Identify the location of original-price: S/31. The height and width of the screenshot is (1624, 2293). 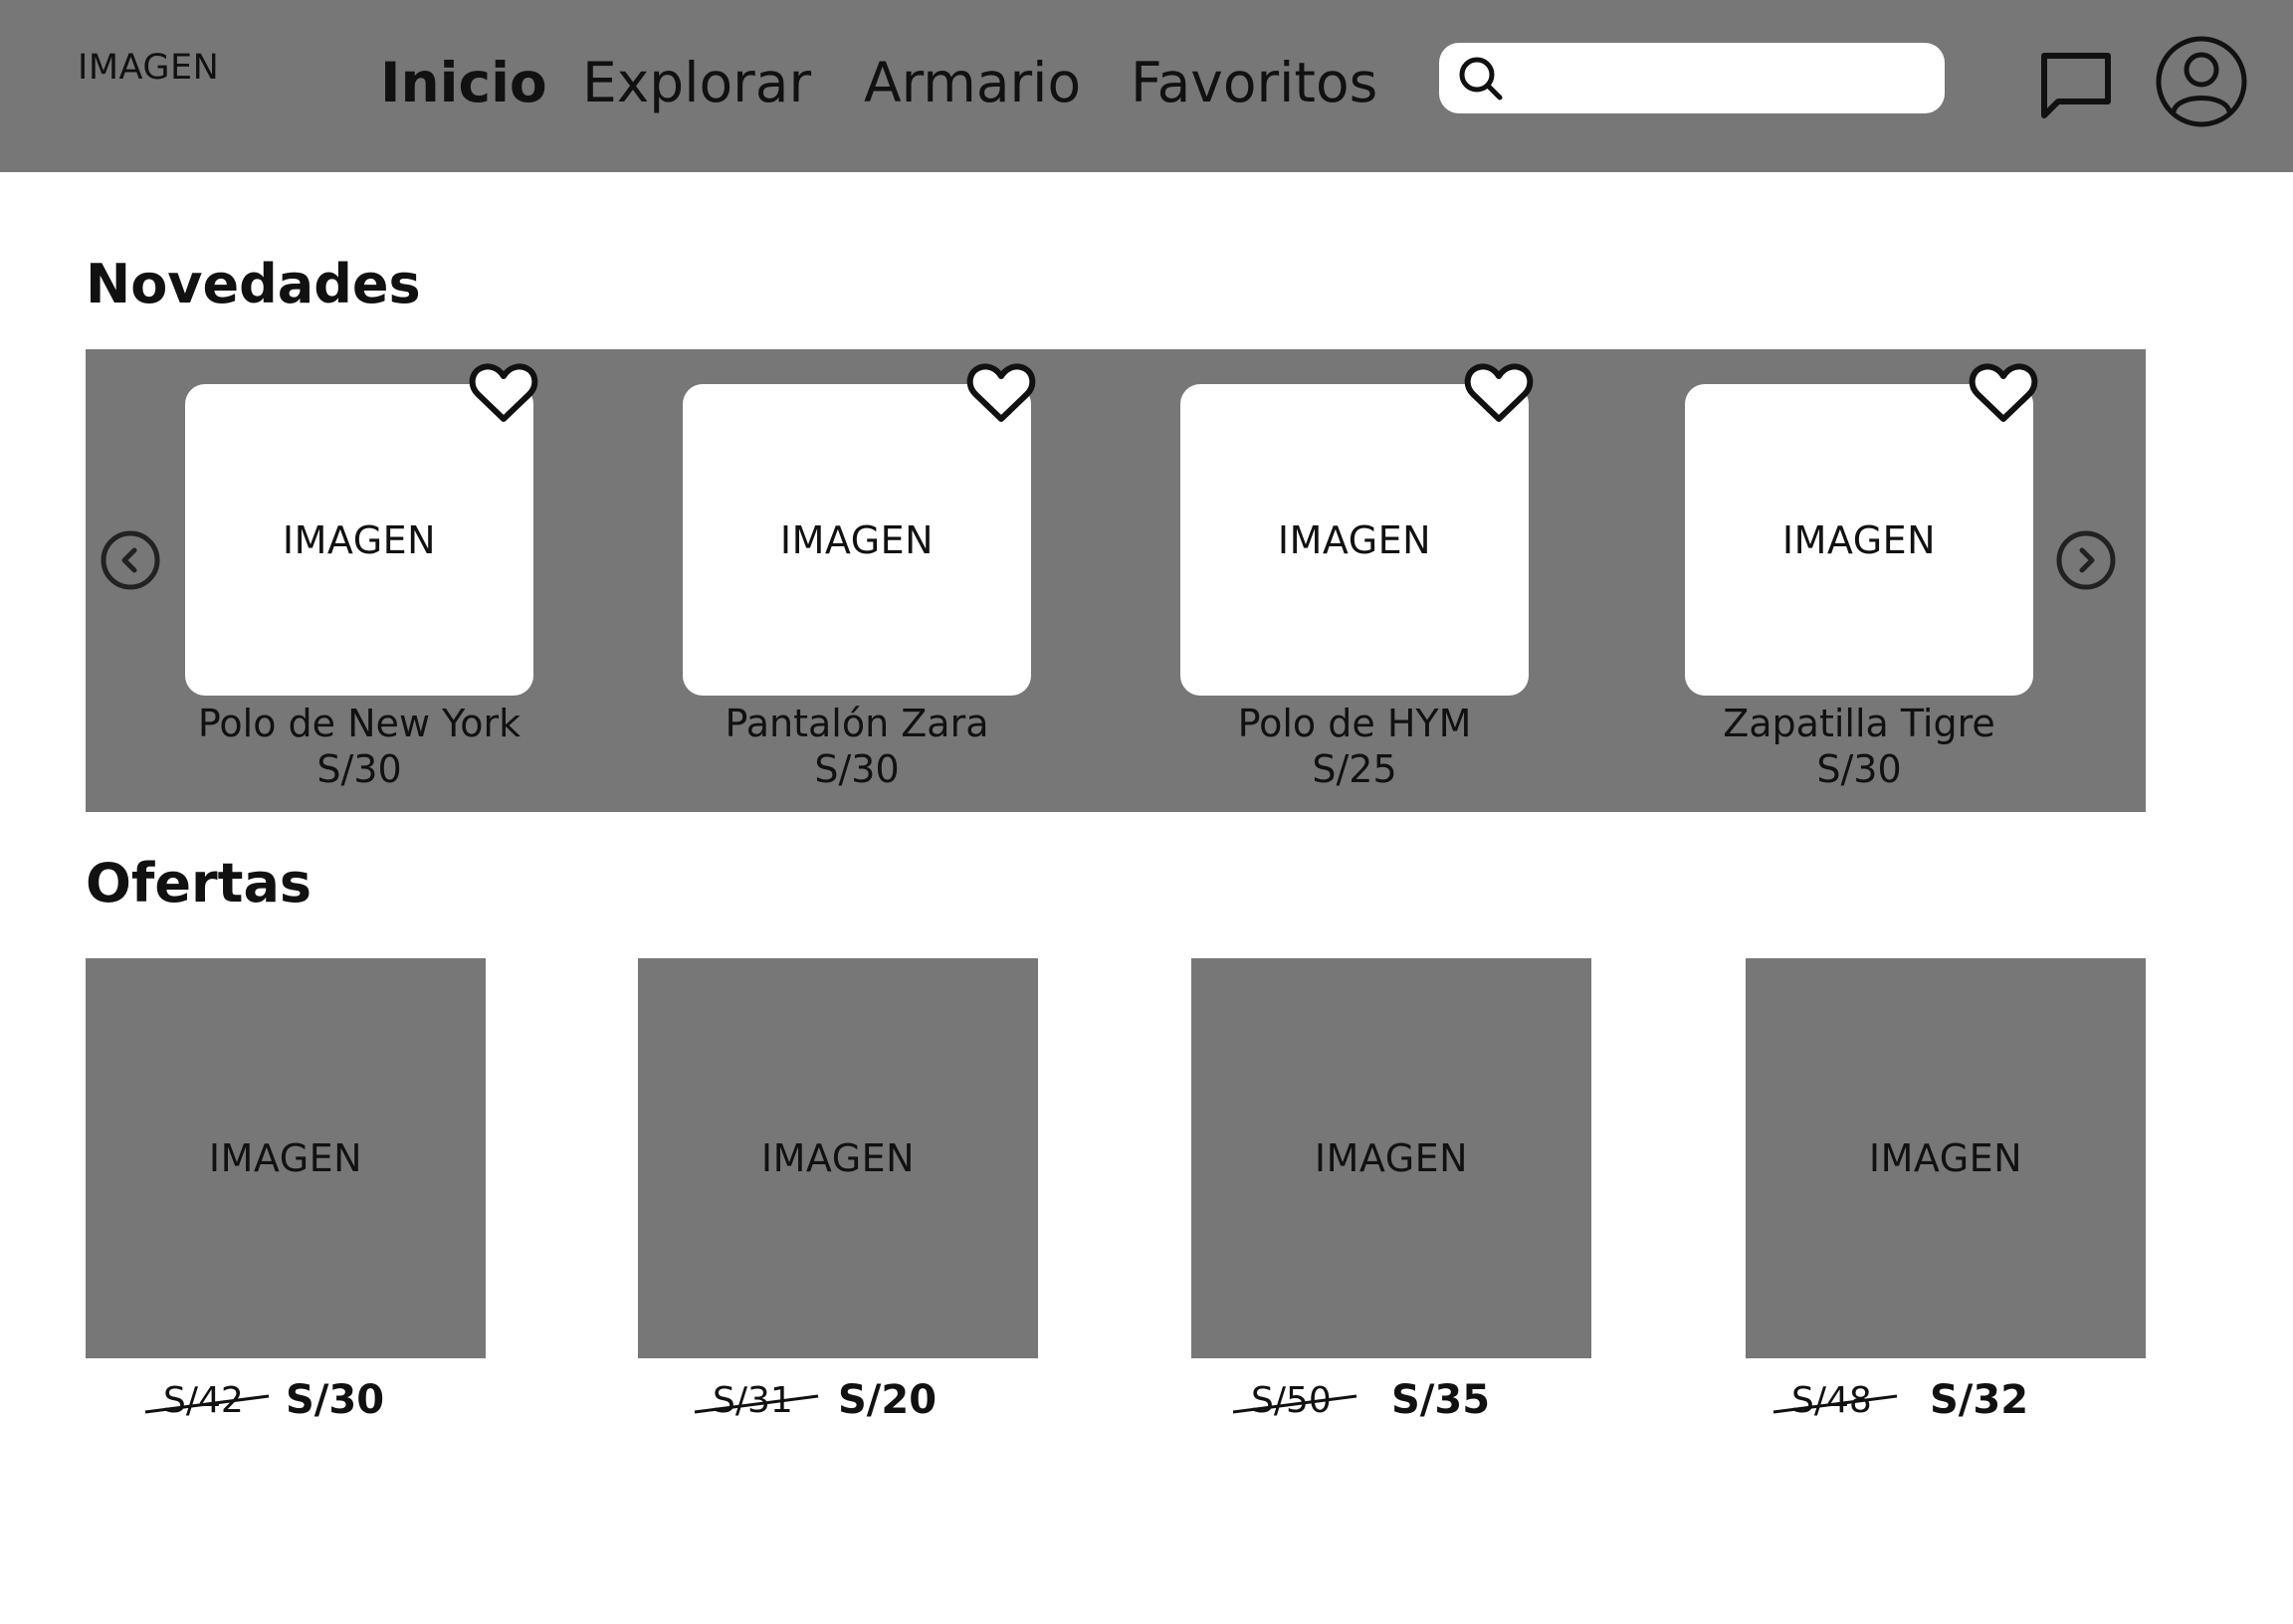
(756, 1401).